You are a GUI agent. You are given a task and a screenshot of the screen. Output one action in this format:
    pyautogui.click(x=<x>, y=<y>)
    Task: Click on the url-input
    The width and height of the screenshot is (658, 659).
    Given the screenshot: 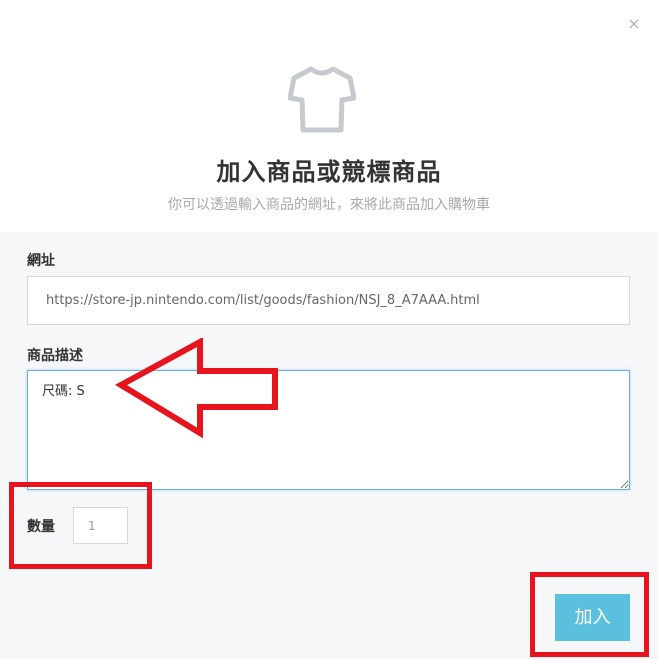 What is the action you would take?
    pyautogui.click(x=328, y=300)
    